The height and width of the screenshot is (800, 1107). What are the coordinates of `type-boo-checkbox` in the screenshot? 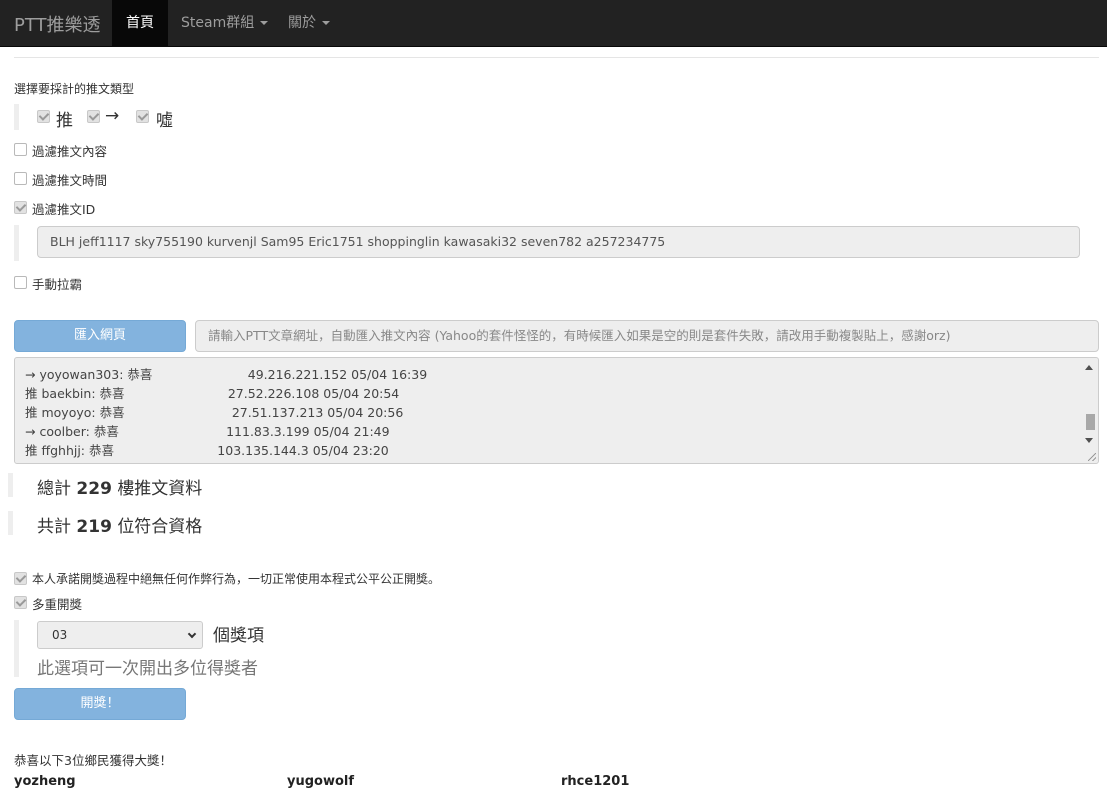 It's located at (142, 116).